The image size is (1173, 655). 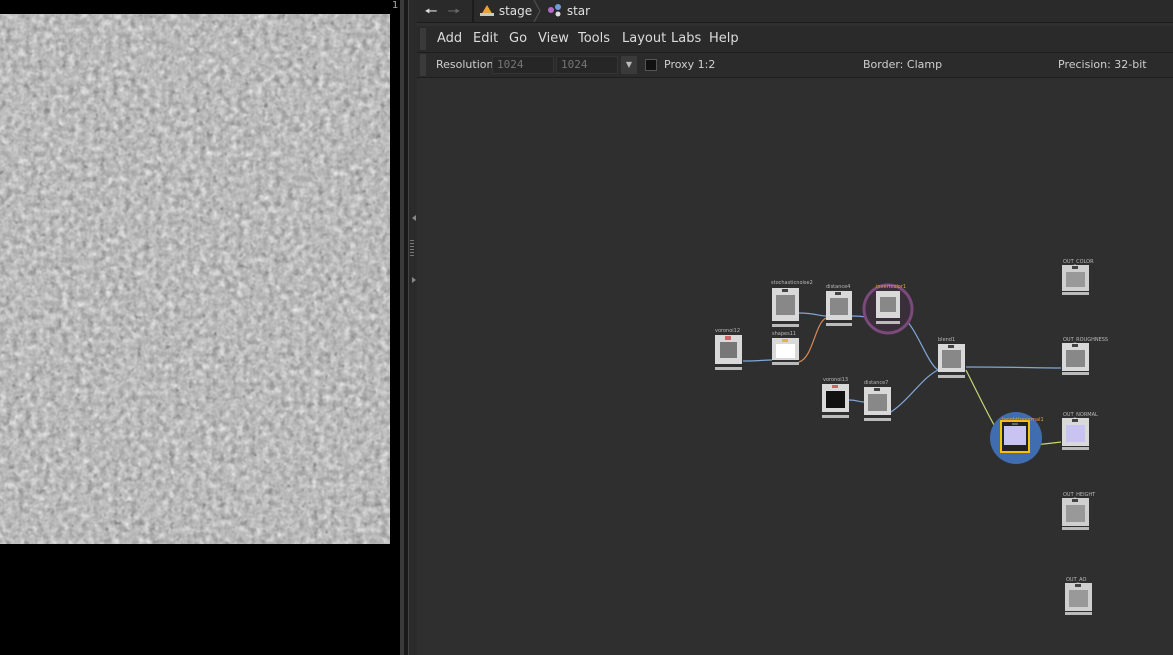 What do you see at coordinates (578, 11) in the screenshot?
I see `breadcrumb-star-label: star` at bounding box center [578, 11].